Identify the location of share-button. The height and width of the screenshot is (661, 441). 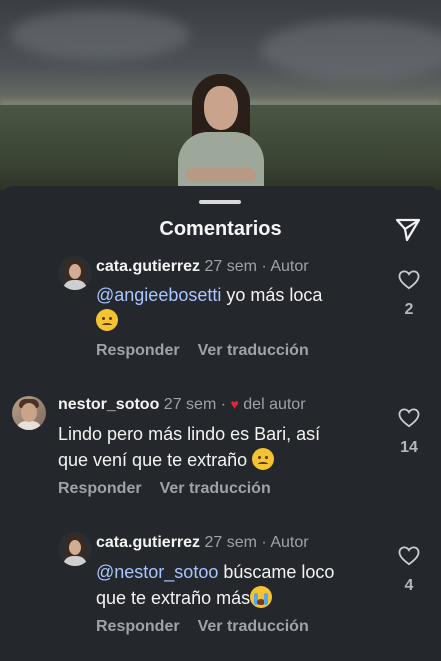
(408, 230).